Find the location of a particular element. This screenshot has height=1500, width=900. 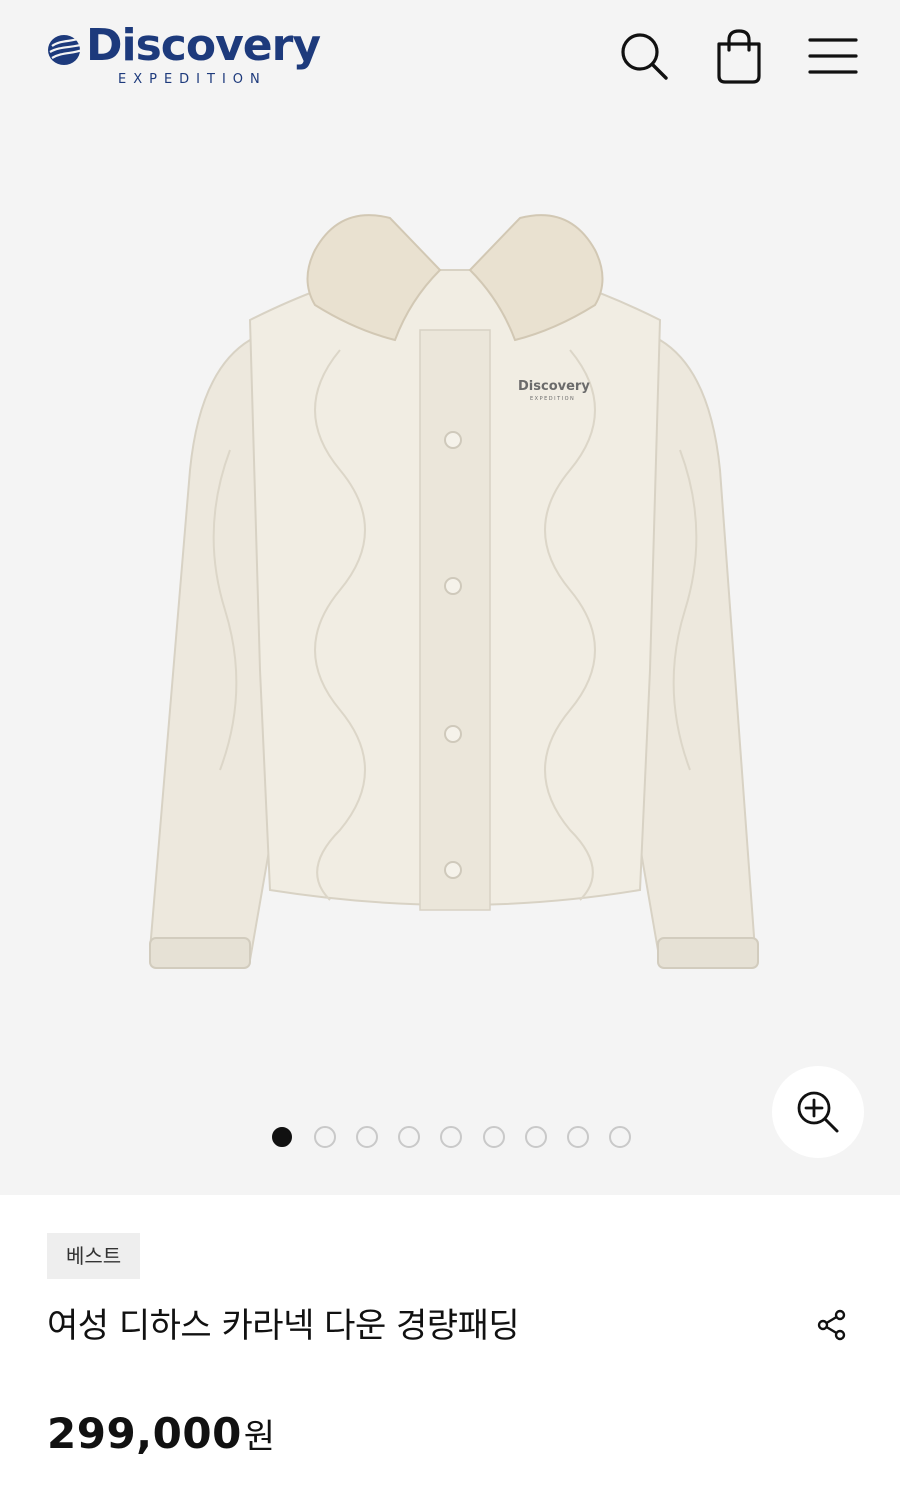

brand-logo: Discovery EXPEDITION is located at coordinates (186, 55).